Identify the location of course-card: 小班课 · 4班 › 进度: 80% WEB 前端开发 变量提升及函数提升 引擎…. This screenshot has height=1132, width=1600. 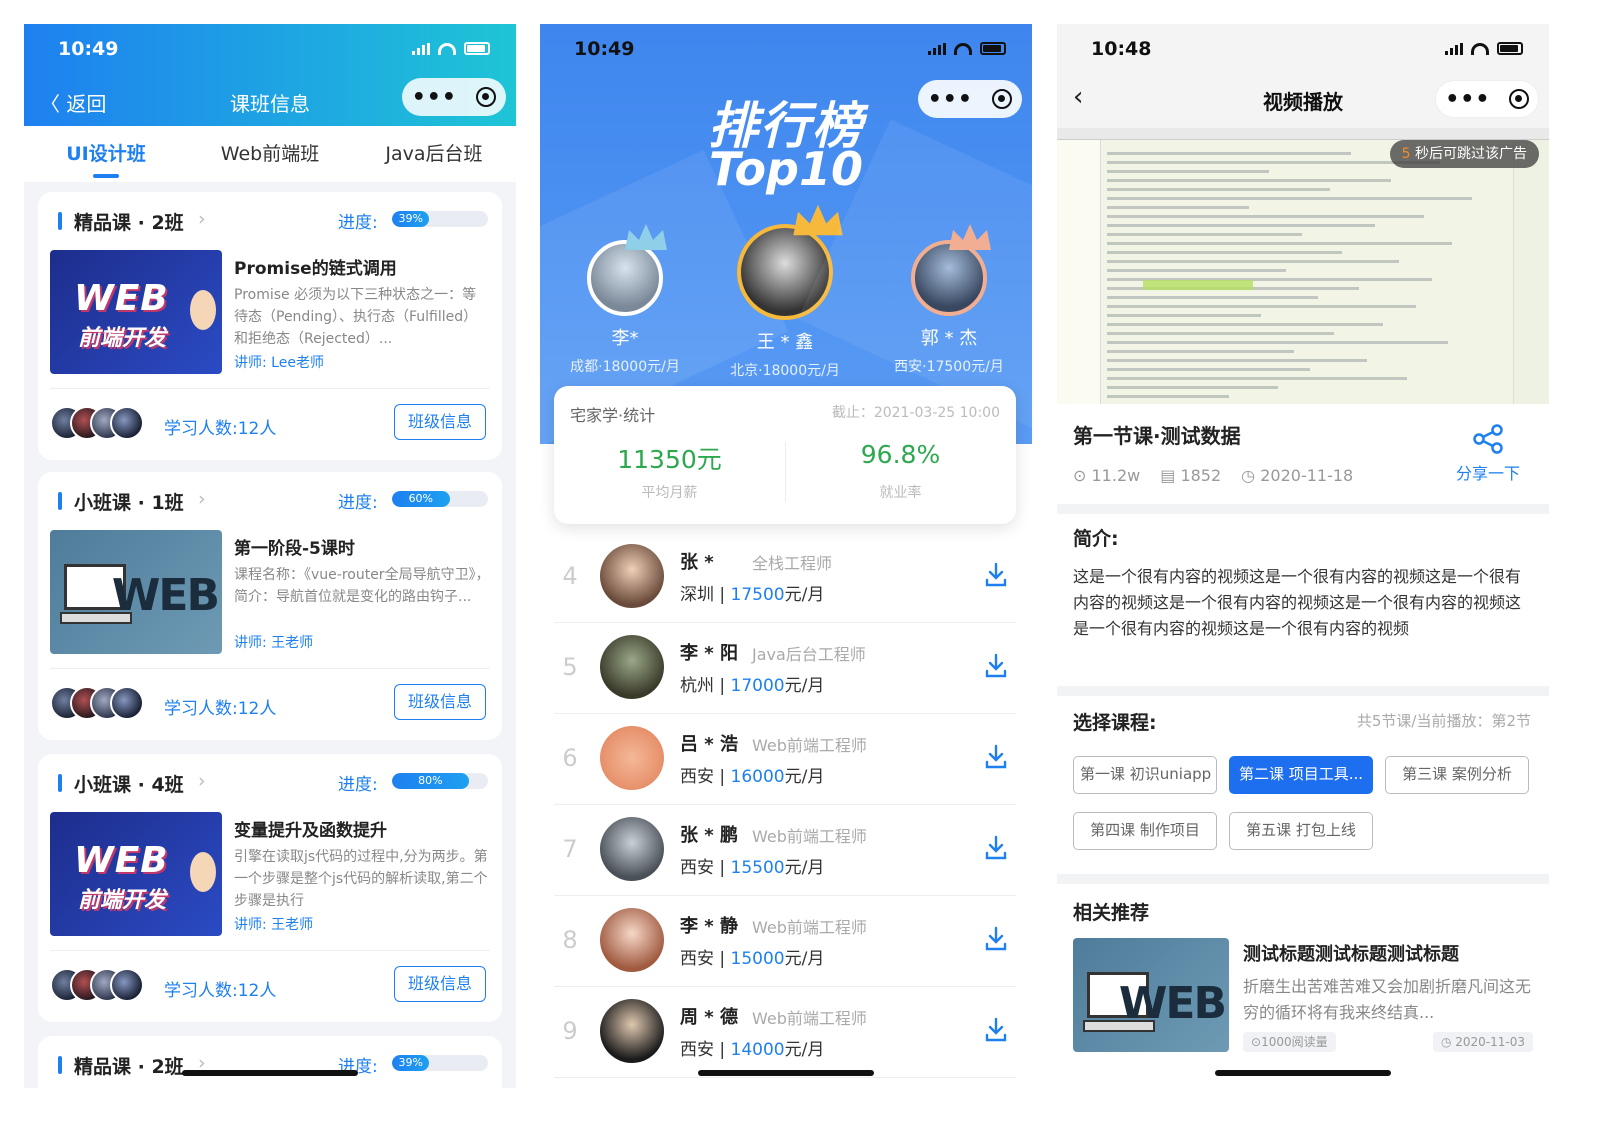
(270, 888).